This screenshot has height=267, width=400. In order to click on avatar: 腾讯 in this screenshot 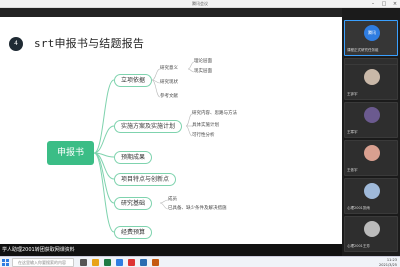, I will do `click(372, 33)`.